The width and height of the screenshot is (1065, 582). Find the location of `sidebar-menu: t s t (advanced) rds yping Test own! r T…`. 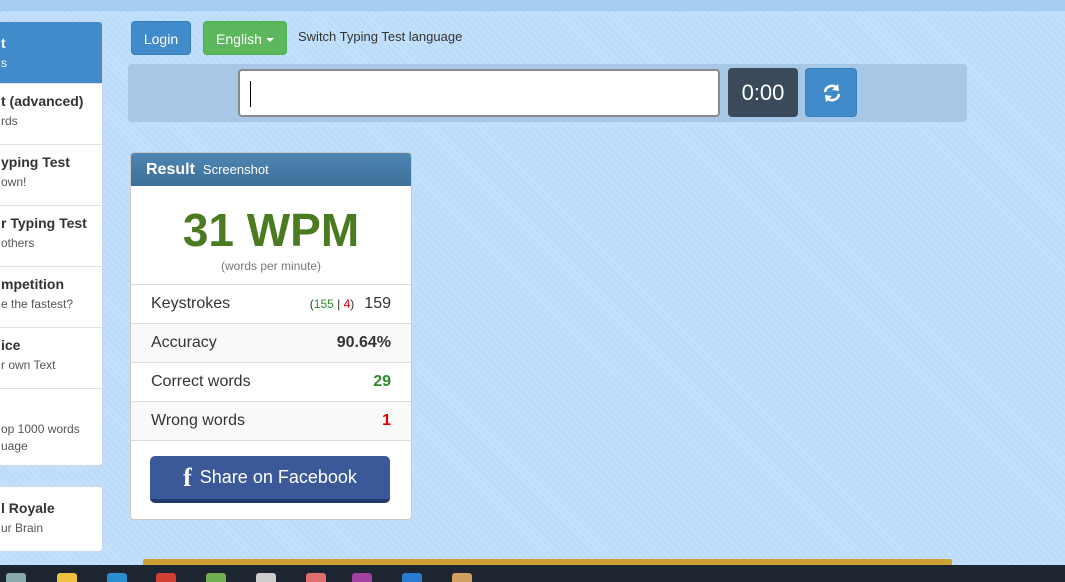

sidebar-menu: t s t (advanced) rds yping Test own! r T… is located at coordinates (51, 243).